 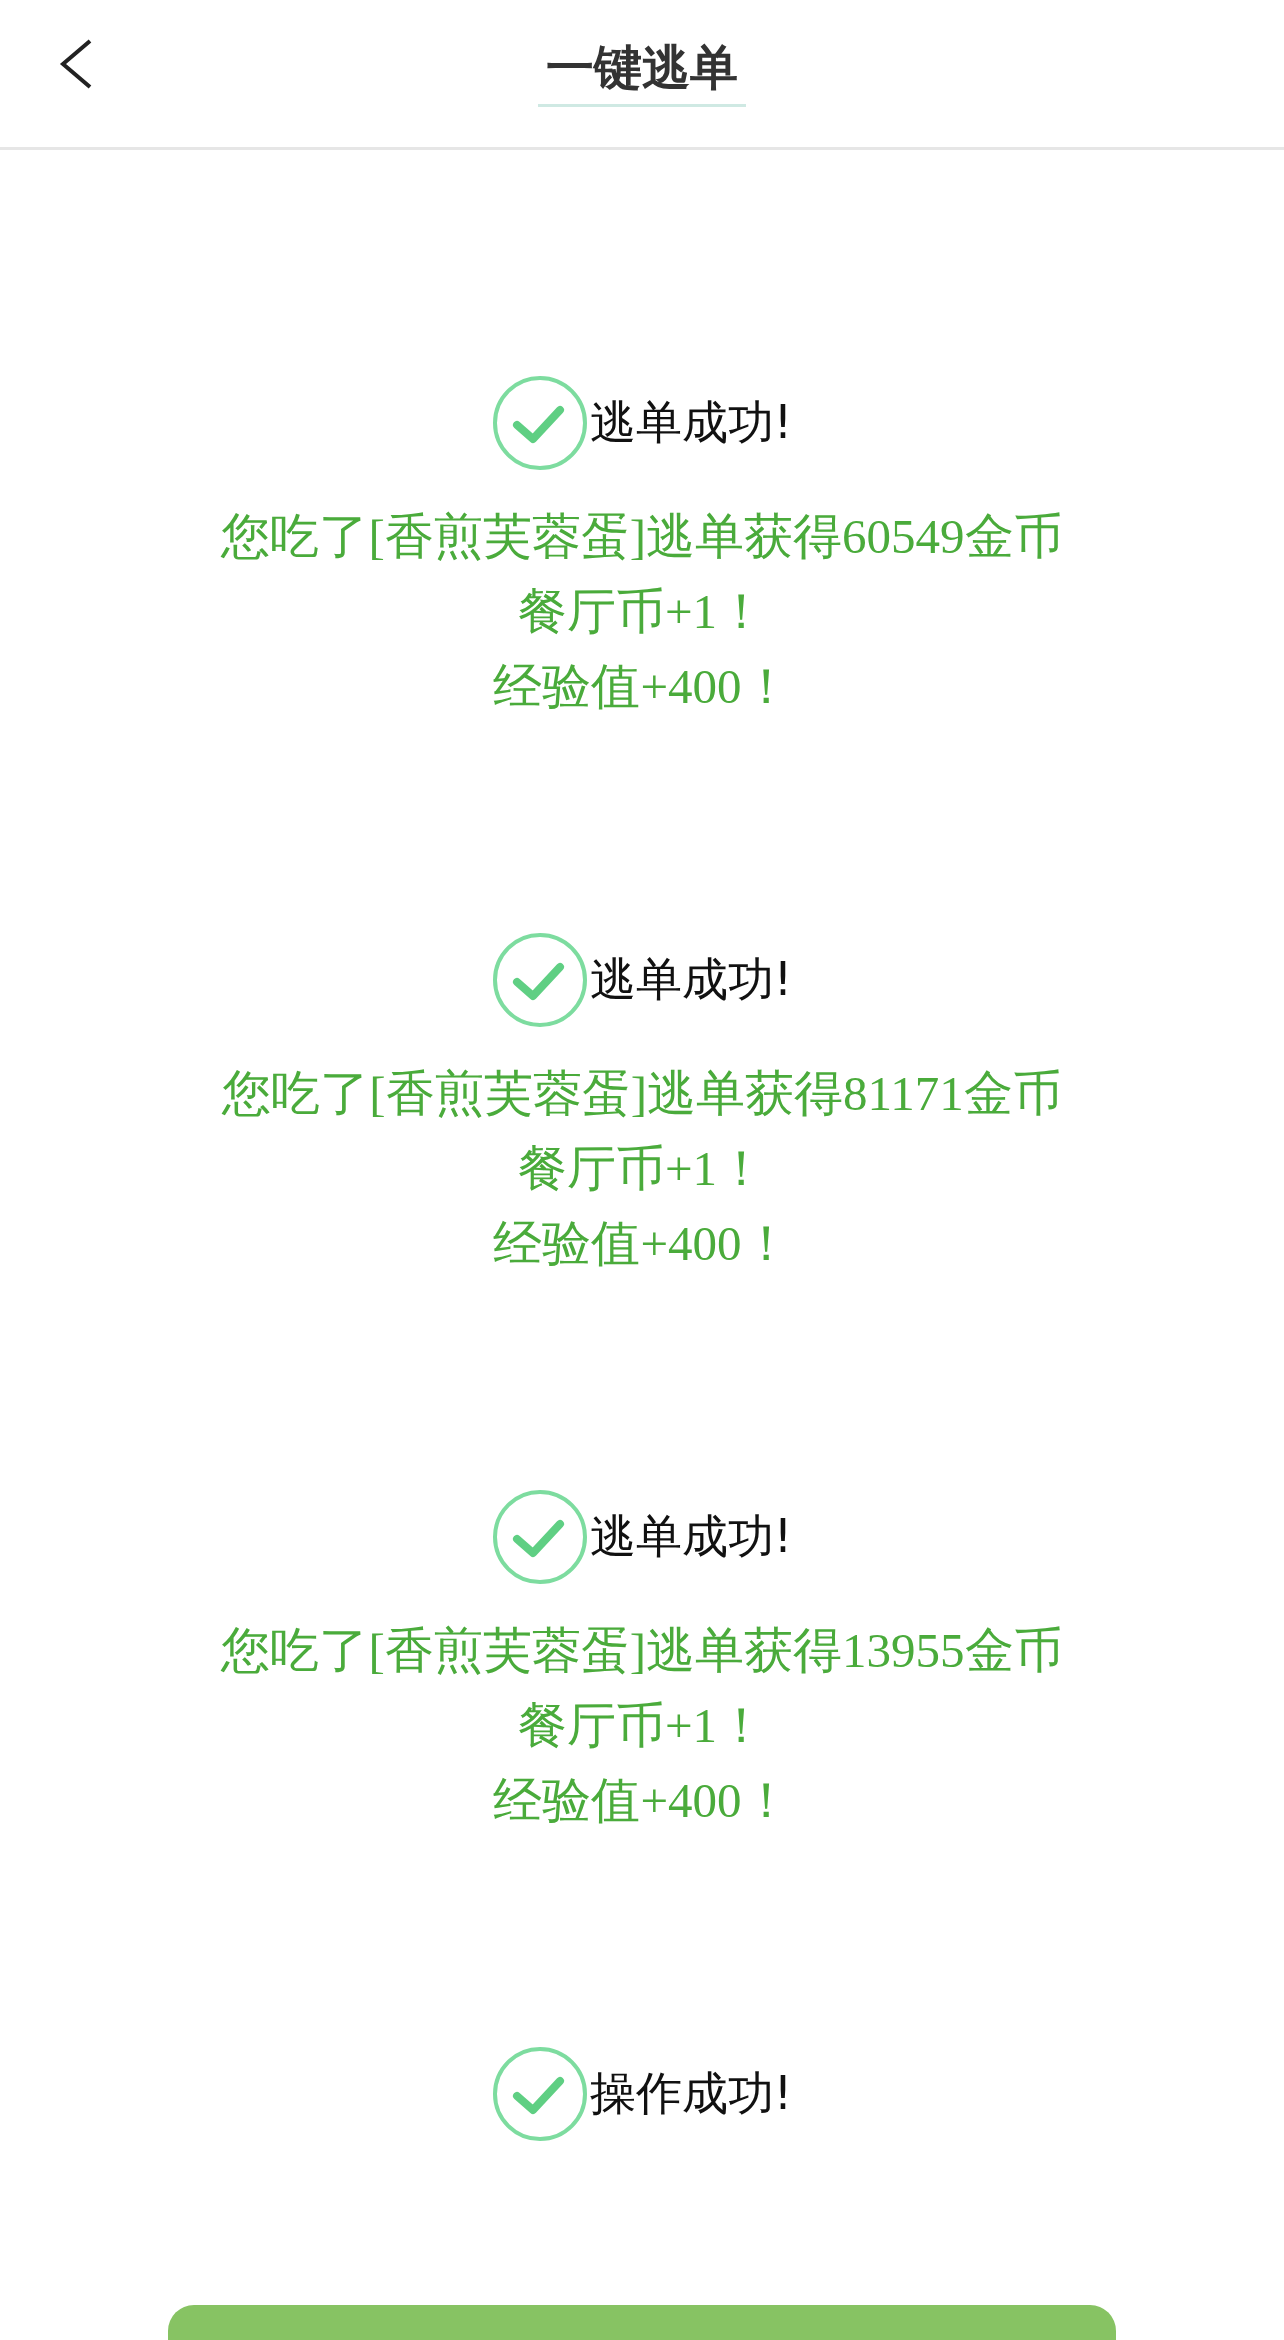 What do you see at coordinates (691, 2093) in the screenshot?
I see `status-text: 操作成功!` at bounding box center [691, 2093].